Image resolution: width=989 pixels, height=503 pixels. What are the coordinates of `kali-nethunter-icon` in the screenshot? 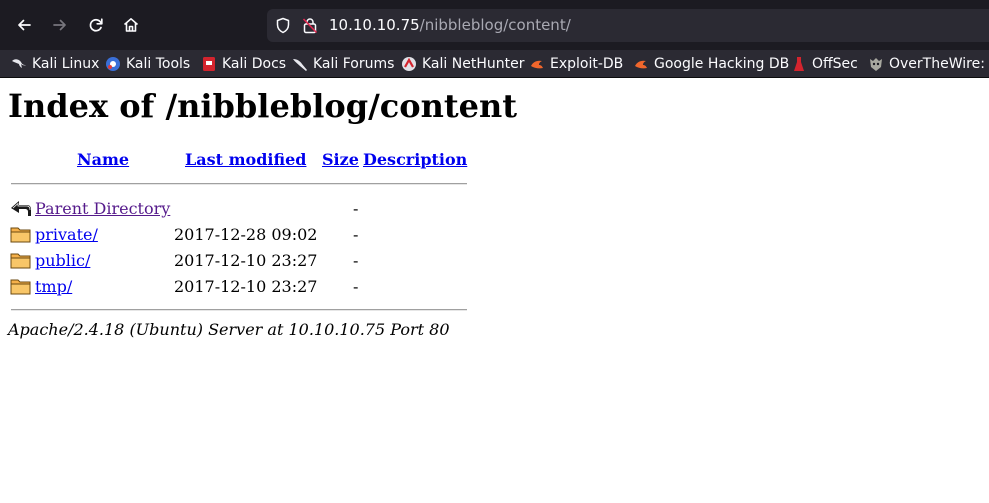 It's located at (409, 63).